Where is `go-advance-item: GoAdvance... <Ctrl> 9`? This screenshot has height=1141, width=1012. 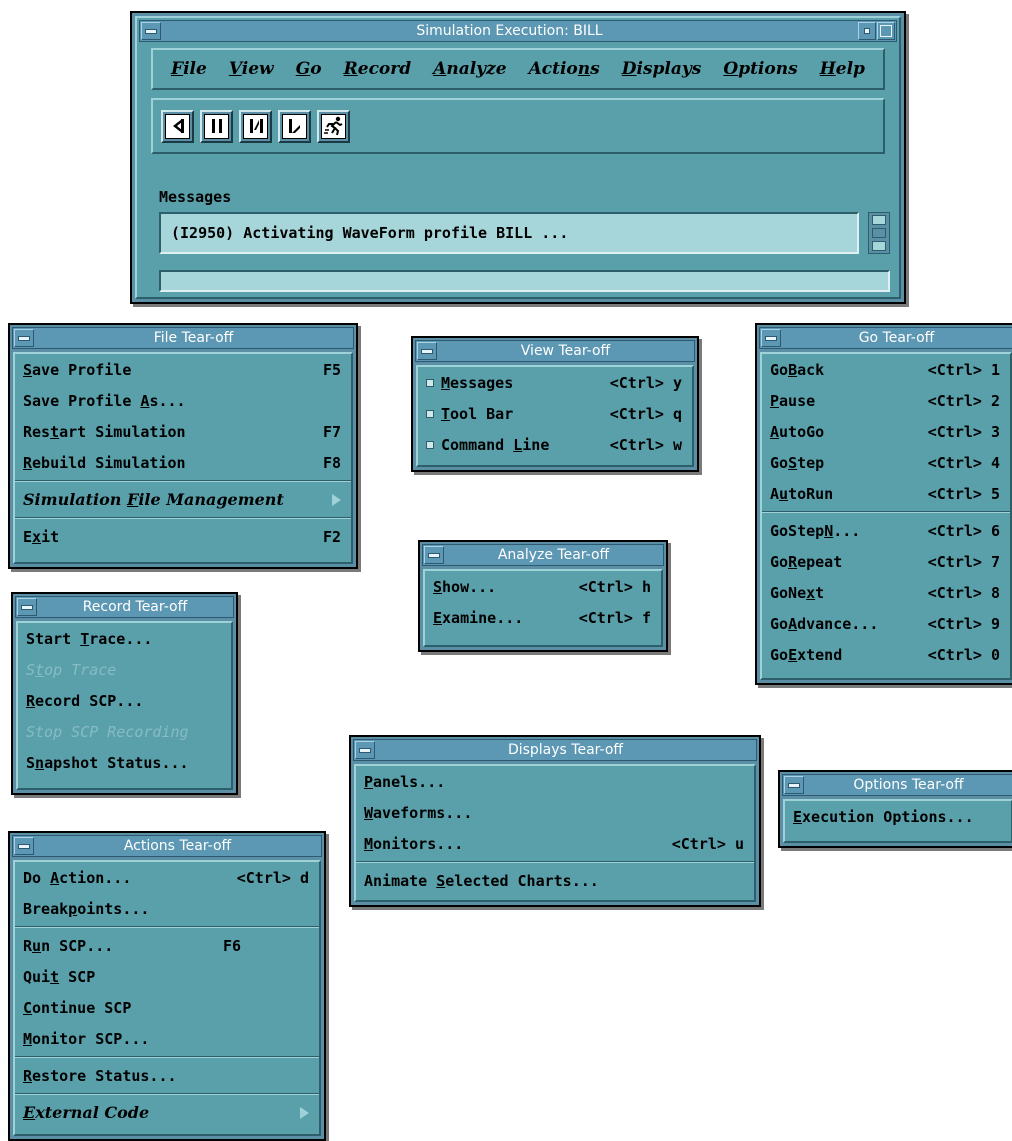
go-advance-item: GoAdvance... <Ctrl> 9 is located at coordinates (886, 623).